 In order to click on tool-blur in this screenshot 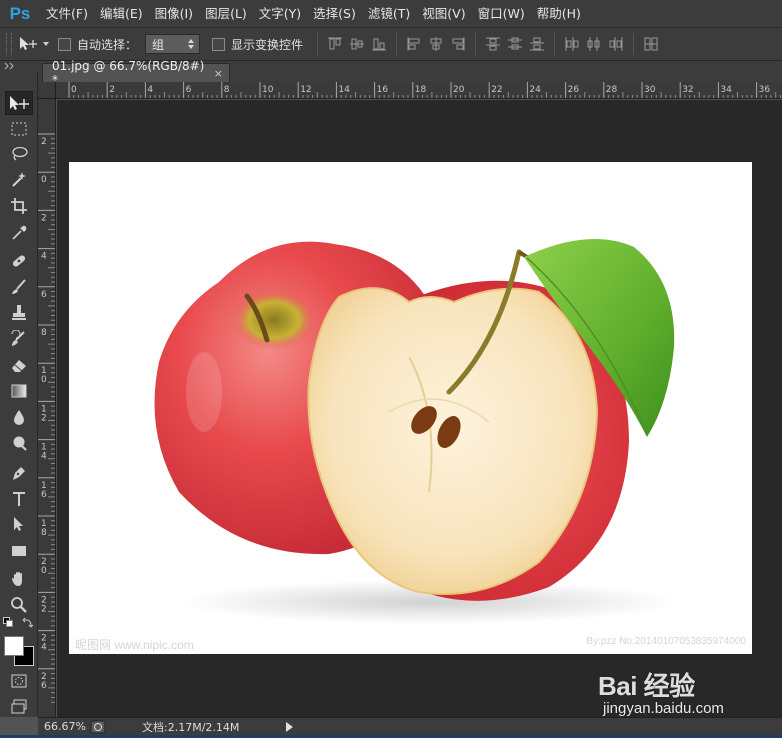, I will do `click(19, 417)`.